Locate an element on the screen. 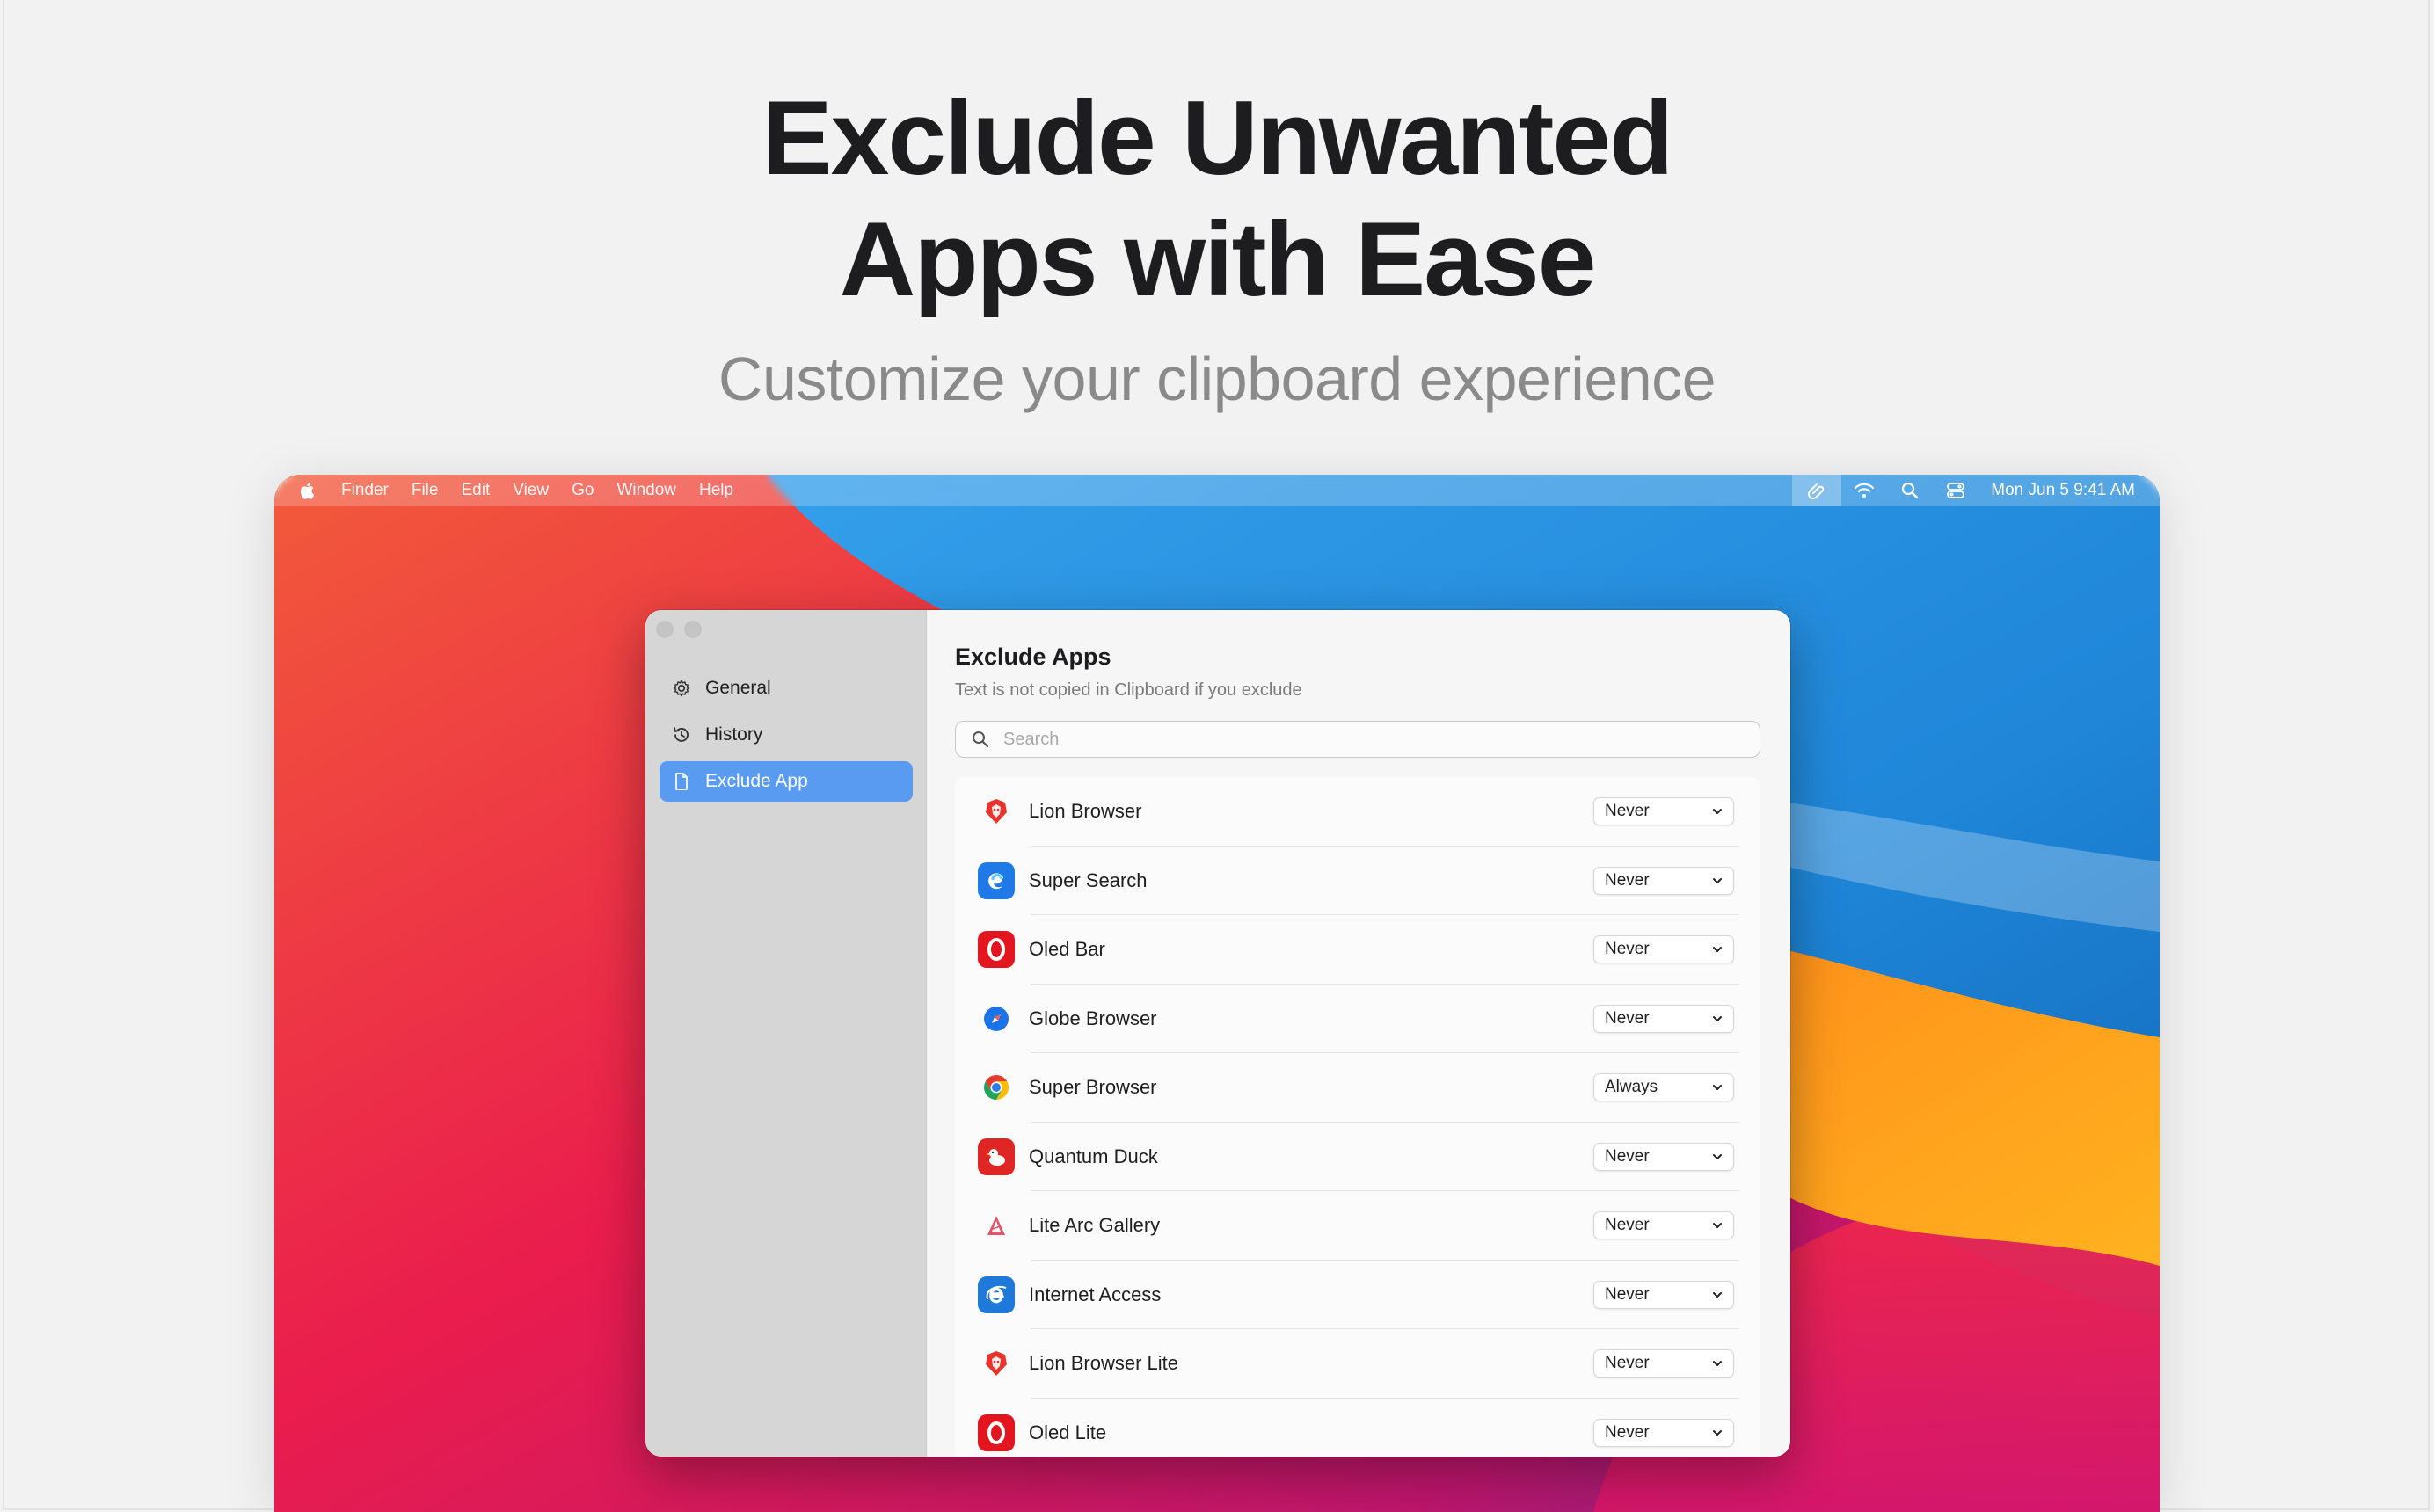 This screenshot has height=1512, width=2434. sidebar-item-label: Exclude App is located at coordinates (756, 781).